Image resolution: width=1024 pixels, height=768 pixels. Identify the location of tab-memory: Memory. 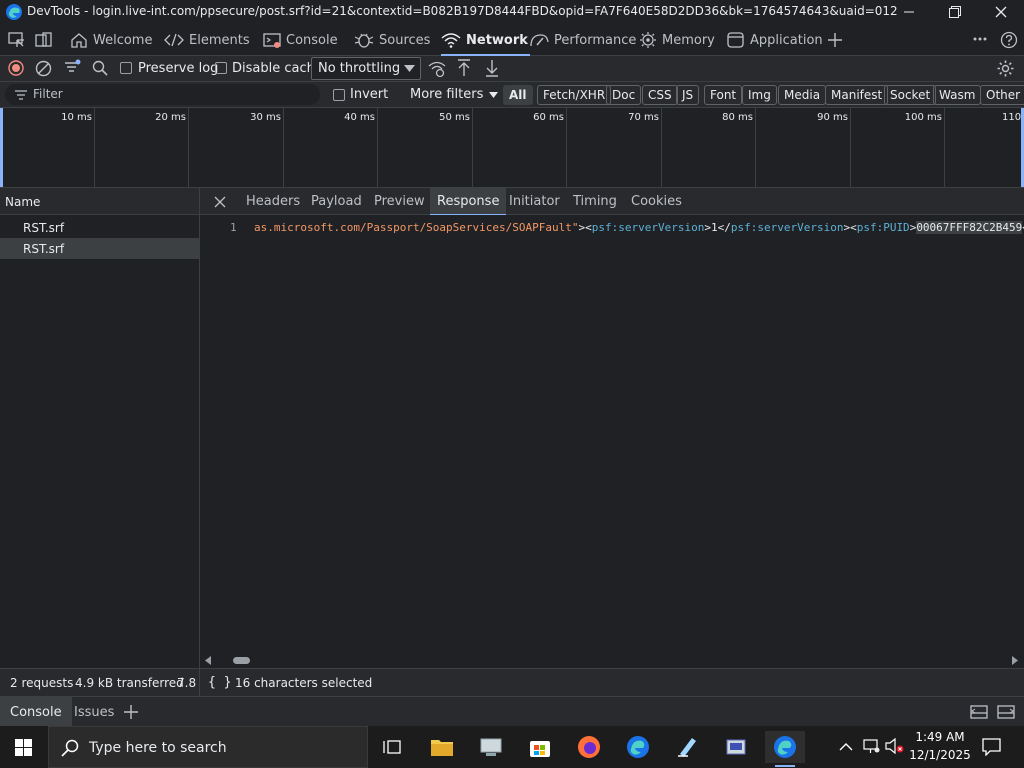
(677, 40).